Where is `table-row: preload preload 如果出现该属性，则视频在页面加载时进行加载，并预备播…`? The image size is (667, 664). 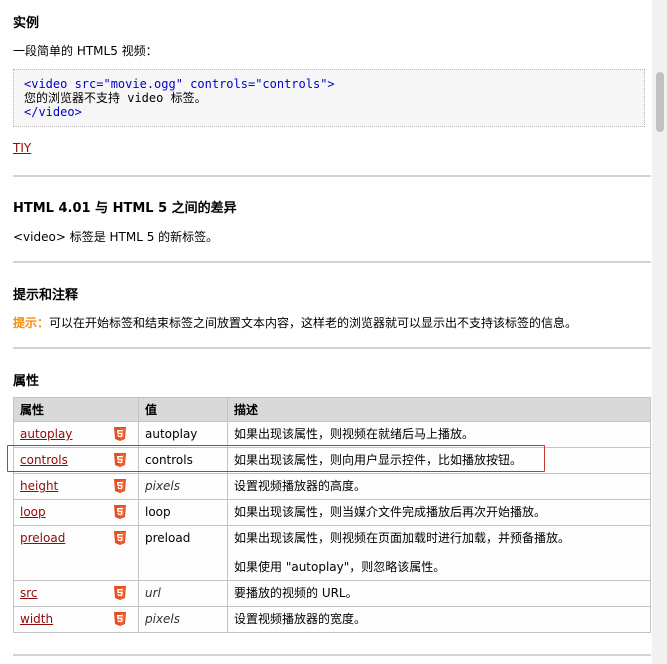
table-row: preload preload 如果出现该属性，则视频在页面加载时进行加载，并预备播… is located at coordinates (332, 553).